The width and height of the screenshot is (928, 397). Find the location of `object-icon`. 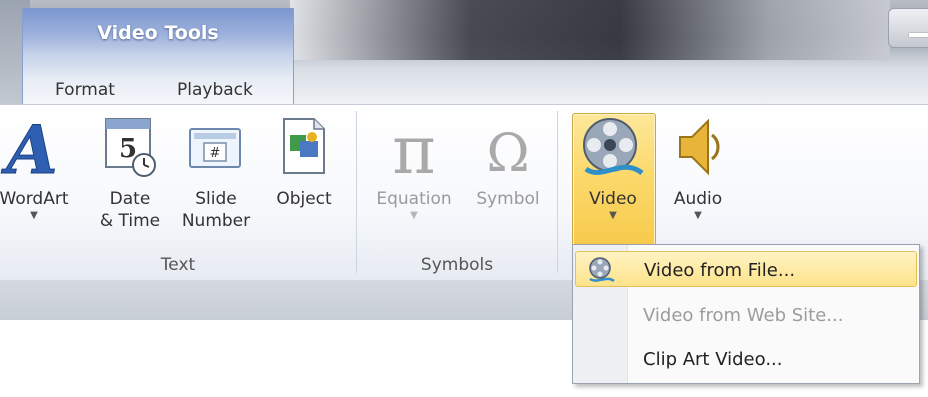

object-icon is located at coordinates (304, 146).